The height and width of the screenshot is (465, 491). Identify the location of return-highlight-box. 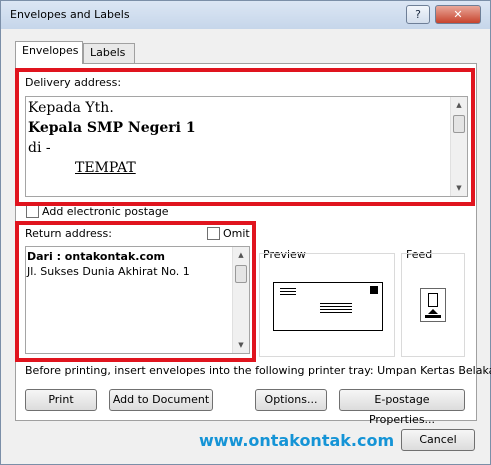
(135, 291).